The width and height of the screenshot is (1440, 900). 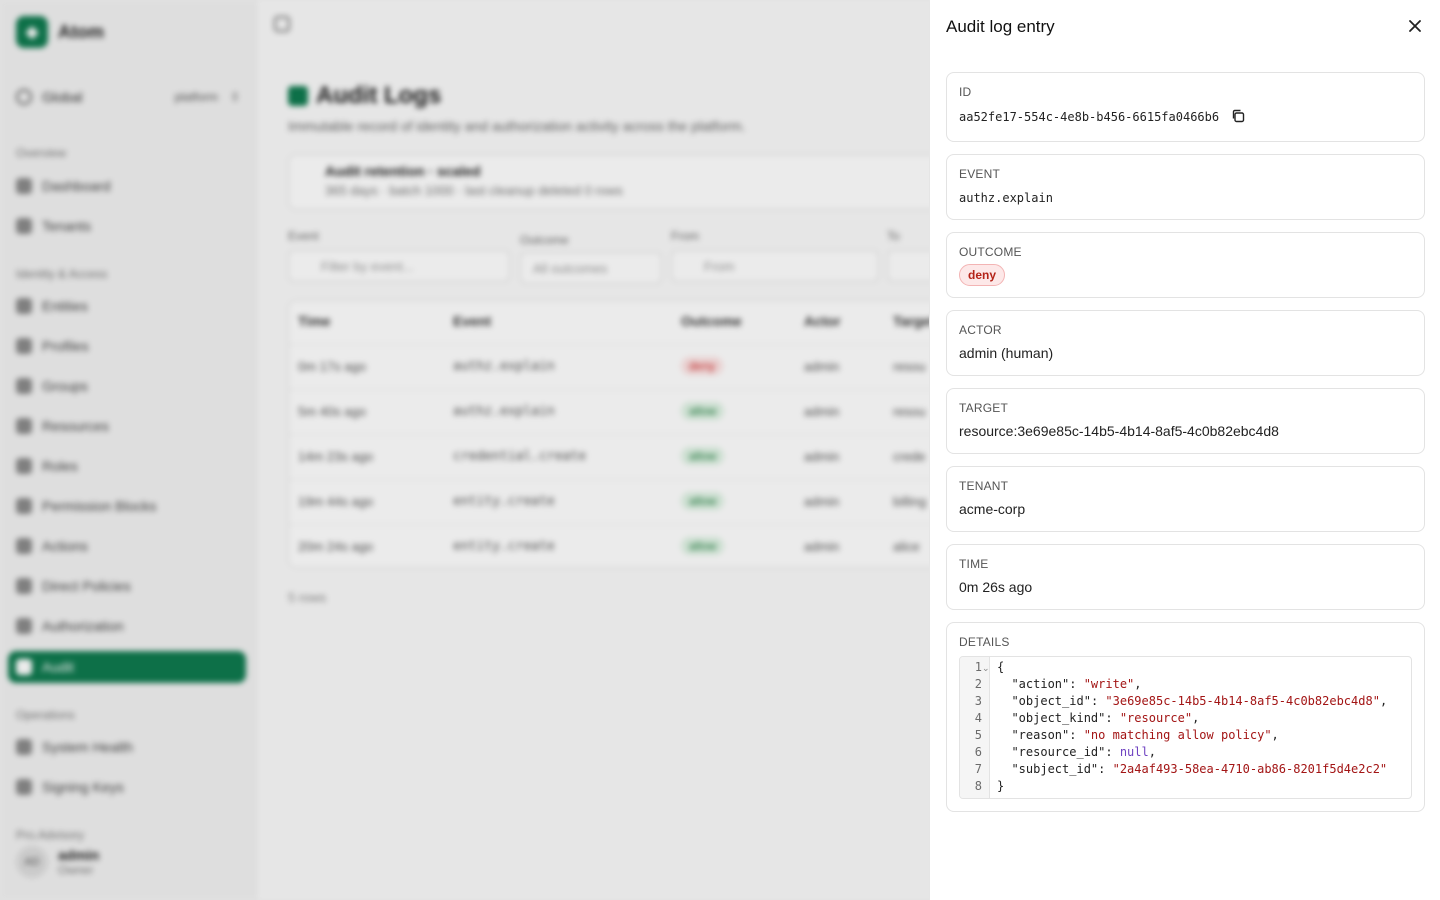 I want to click on close-button, so click(x=1415, y=26).